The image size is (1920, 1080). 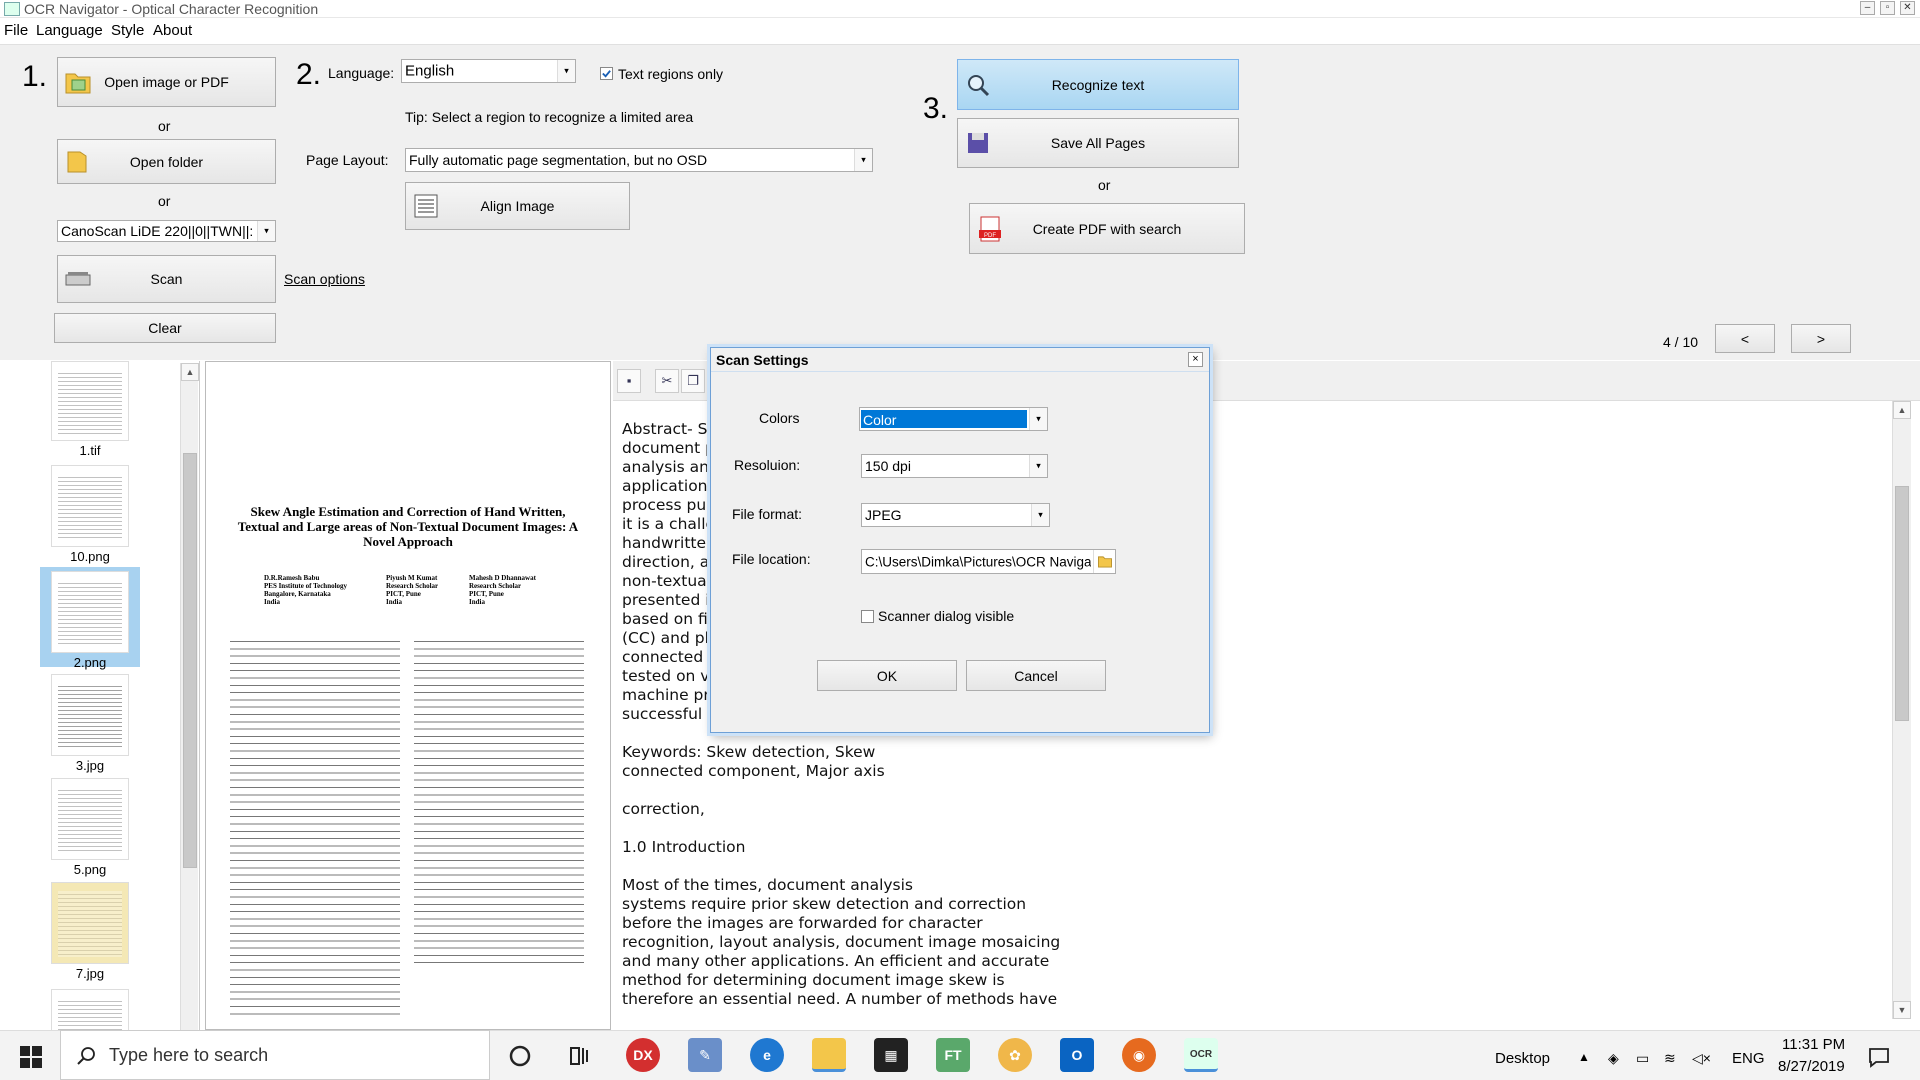 What do you see at coordinates (767, 465) in the screenshot?
I see `resolution-label: Resoluion:` at bounding box center [767, 465].